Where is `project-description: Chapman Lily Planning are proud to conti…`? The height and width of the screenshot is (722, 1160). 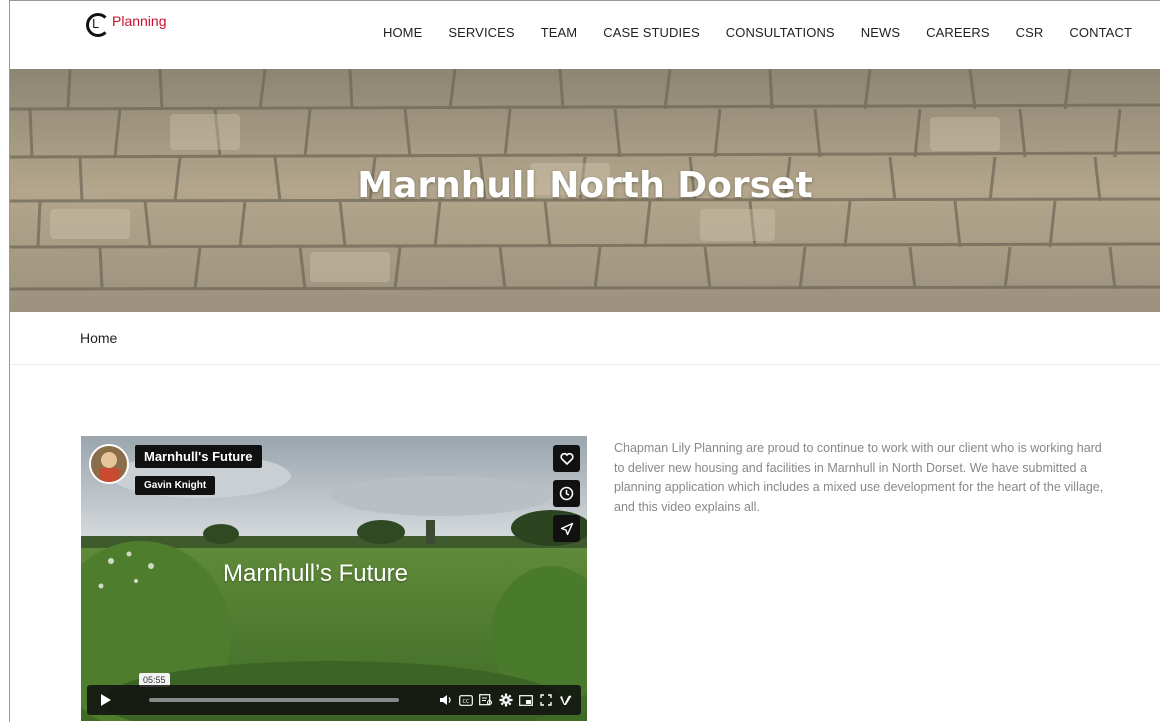 project-description: Chapman Lily Planning are proud to conti… is located at coordinates (859, 477).